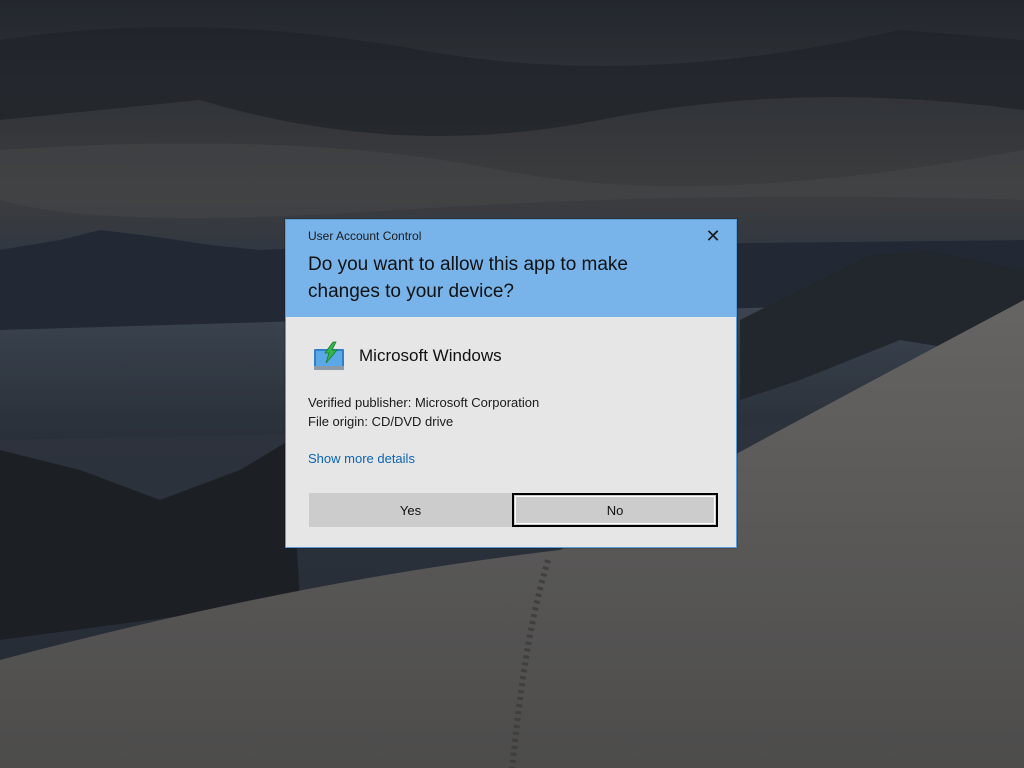 The image size is (1024, 768). Describe the element at coordinates (361, 458) in the screenshot. I see `show-more-details-link: Show more details` at that location.